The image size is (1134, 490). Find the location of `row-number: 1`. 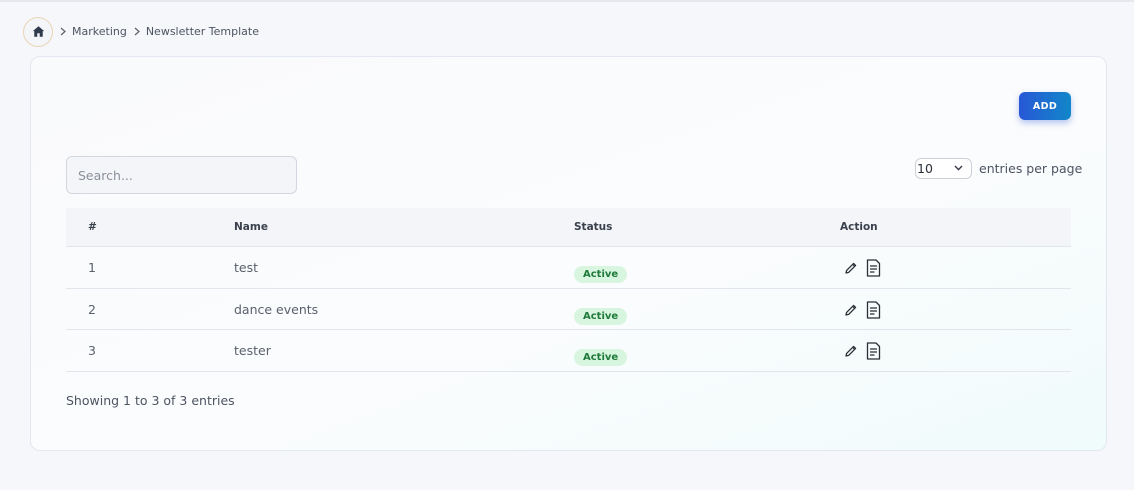

row-number: 1 is located at coordinates (92, 267).